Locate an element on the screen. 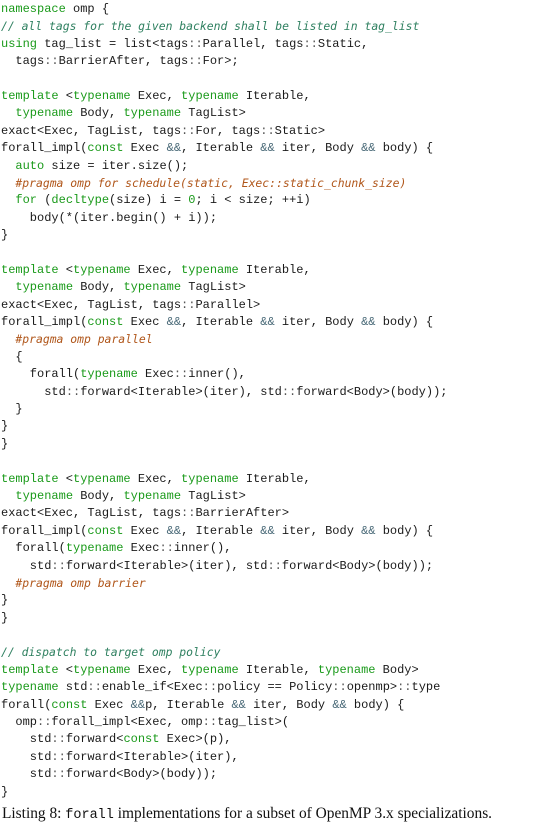  code-token: { is located at coordinates (12, 356).